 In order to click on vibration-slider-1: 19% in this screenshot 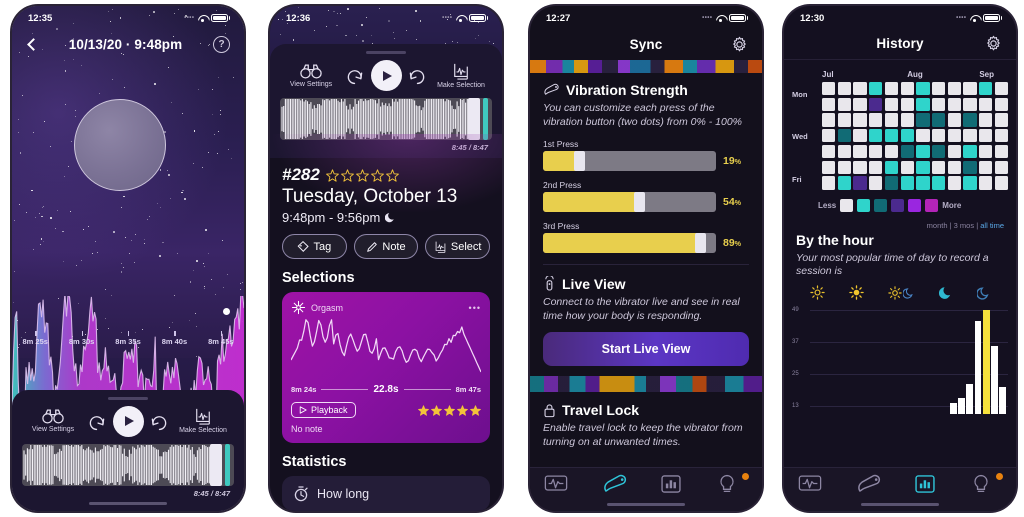, I will do `click(646, 160)`.